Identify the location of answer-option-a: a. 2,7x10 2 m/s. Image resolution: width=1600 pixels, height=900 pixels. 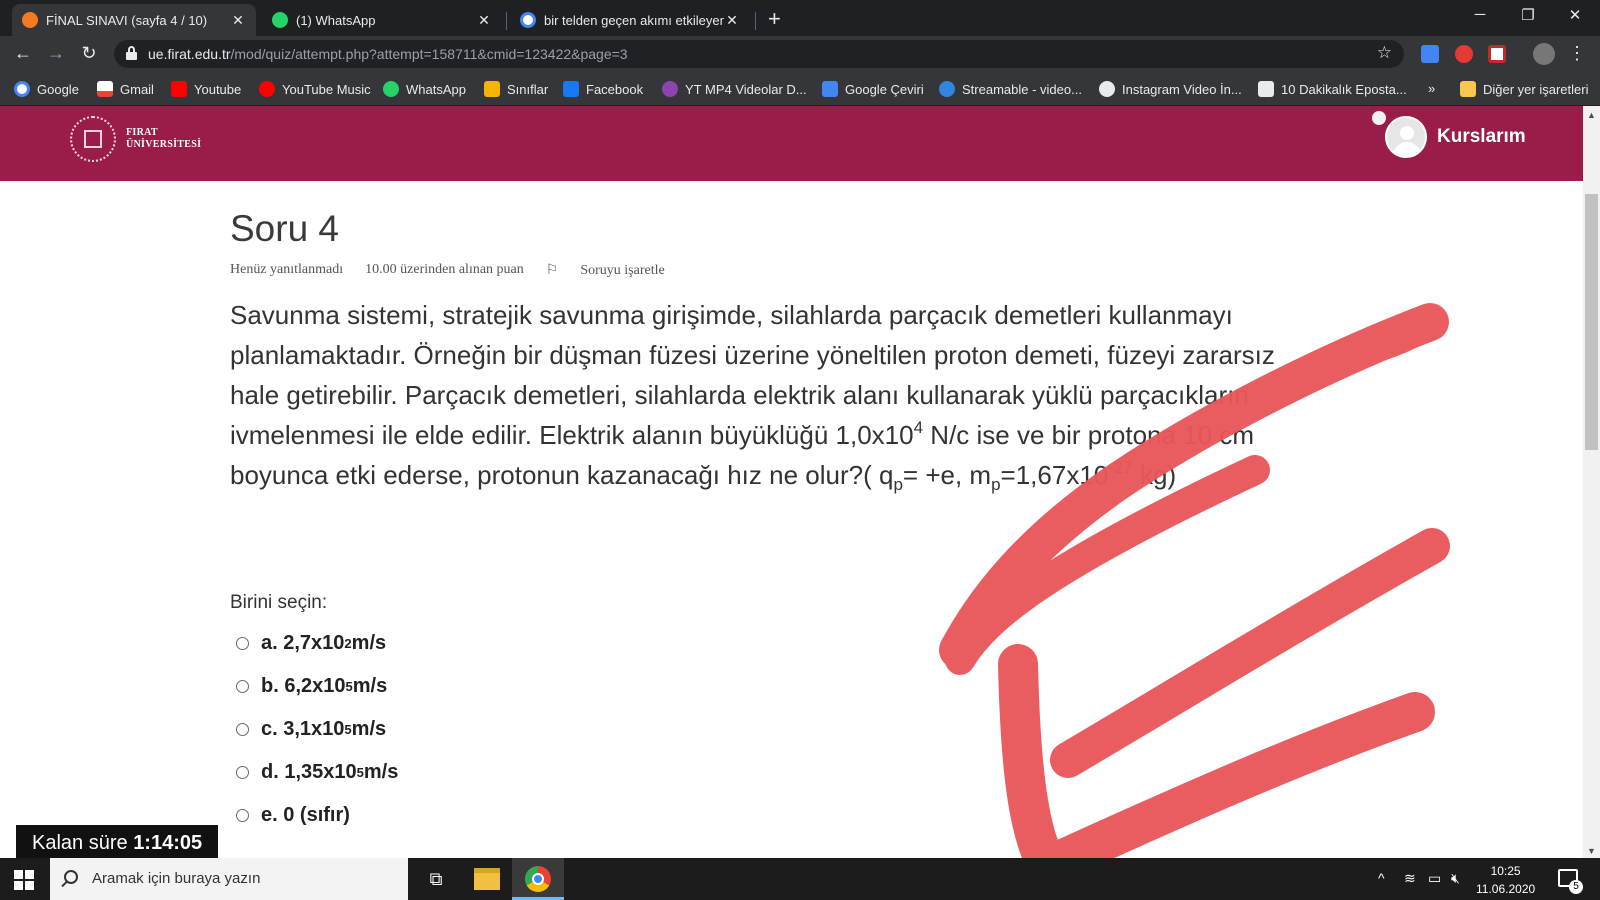
(317, 643).